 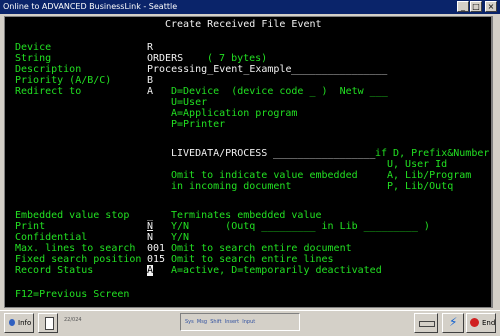 What do you see at coordinates (12, 322) in the screenshot?
I see `info-icon` at bounding box center [12, 322].